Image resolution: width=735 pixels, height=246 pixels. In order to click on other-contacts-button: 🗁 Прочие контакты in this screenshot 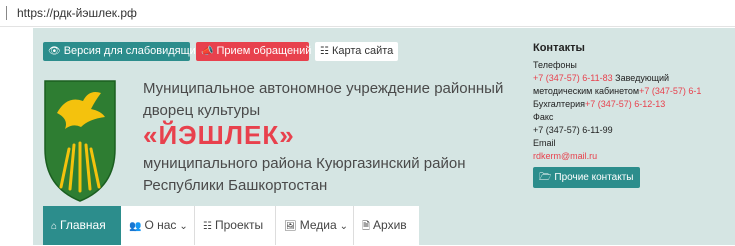, I will do `click(586, 177)`.